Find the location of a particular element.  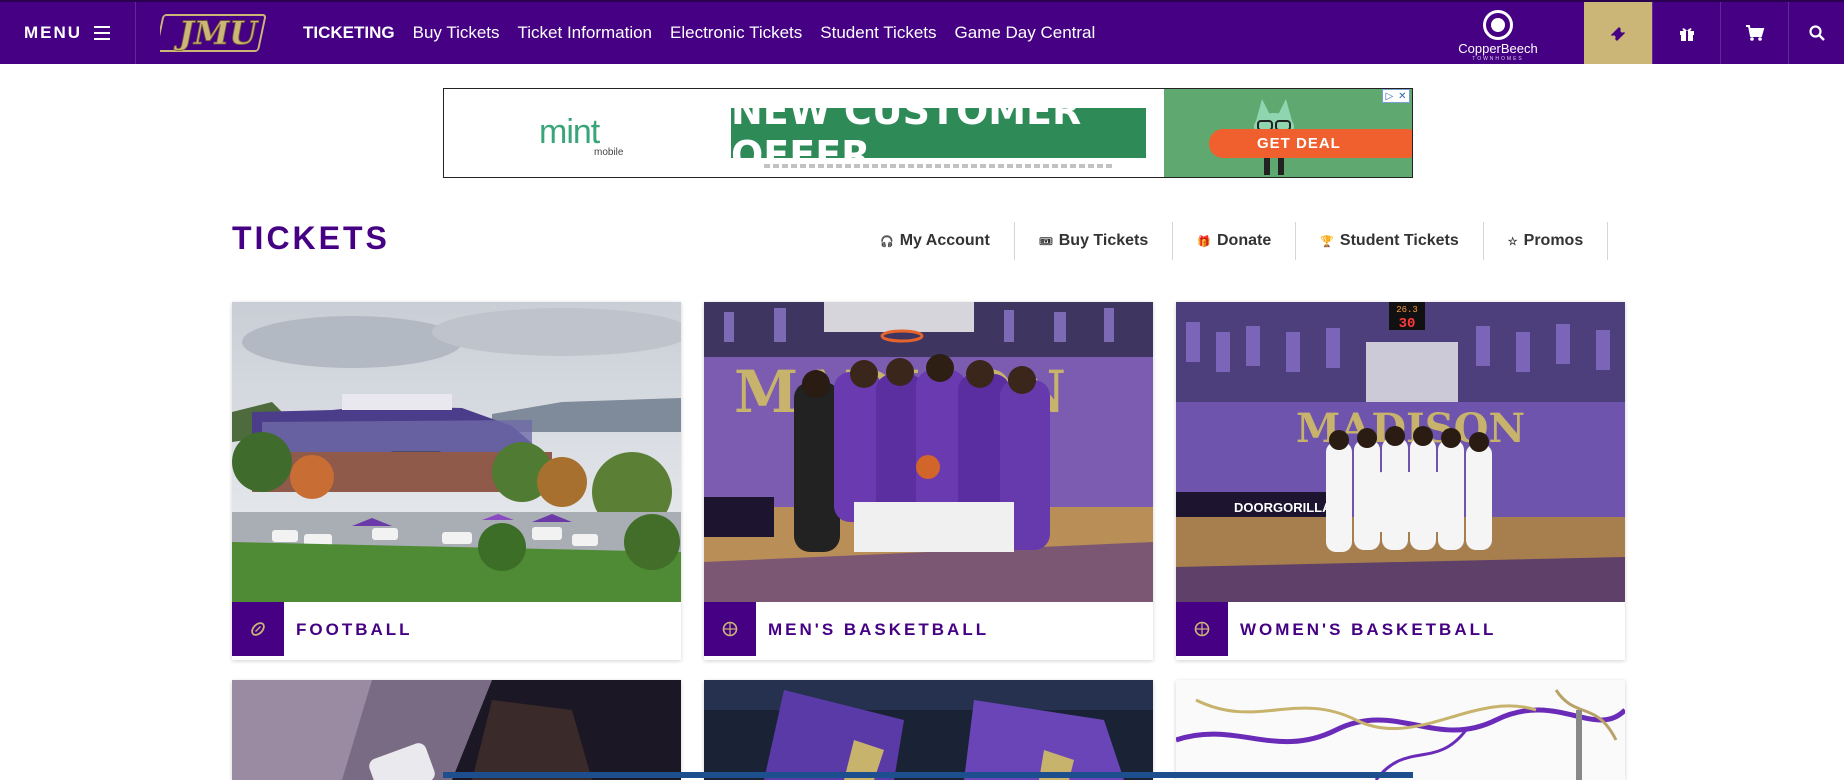

subnav-my-account: 🎧 My Account is located at coordinates (935, 241).